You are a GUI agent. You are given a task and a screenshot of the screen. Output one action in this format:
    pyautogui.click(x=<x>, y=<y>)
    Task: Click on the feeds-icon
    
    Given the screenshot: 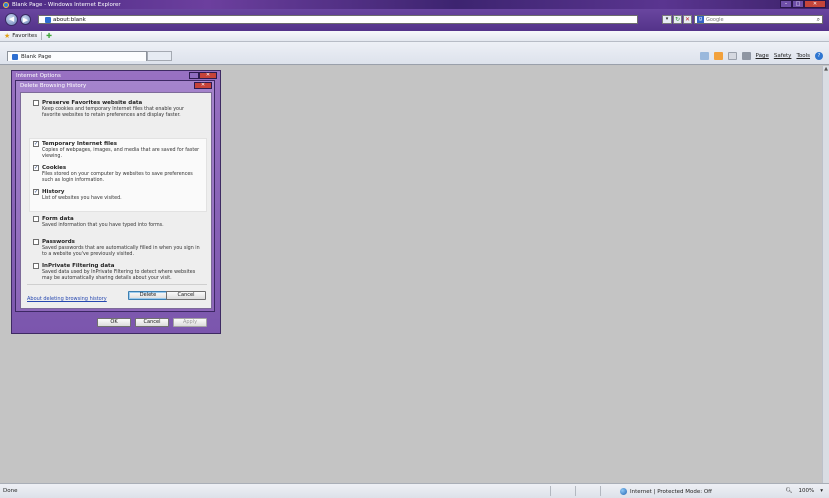 What is the action you would take?
    pyautogui.click(x=718, y=56)
    